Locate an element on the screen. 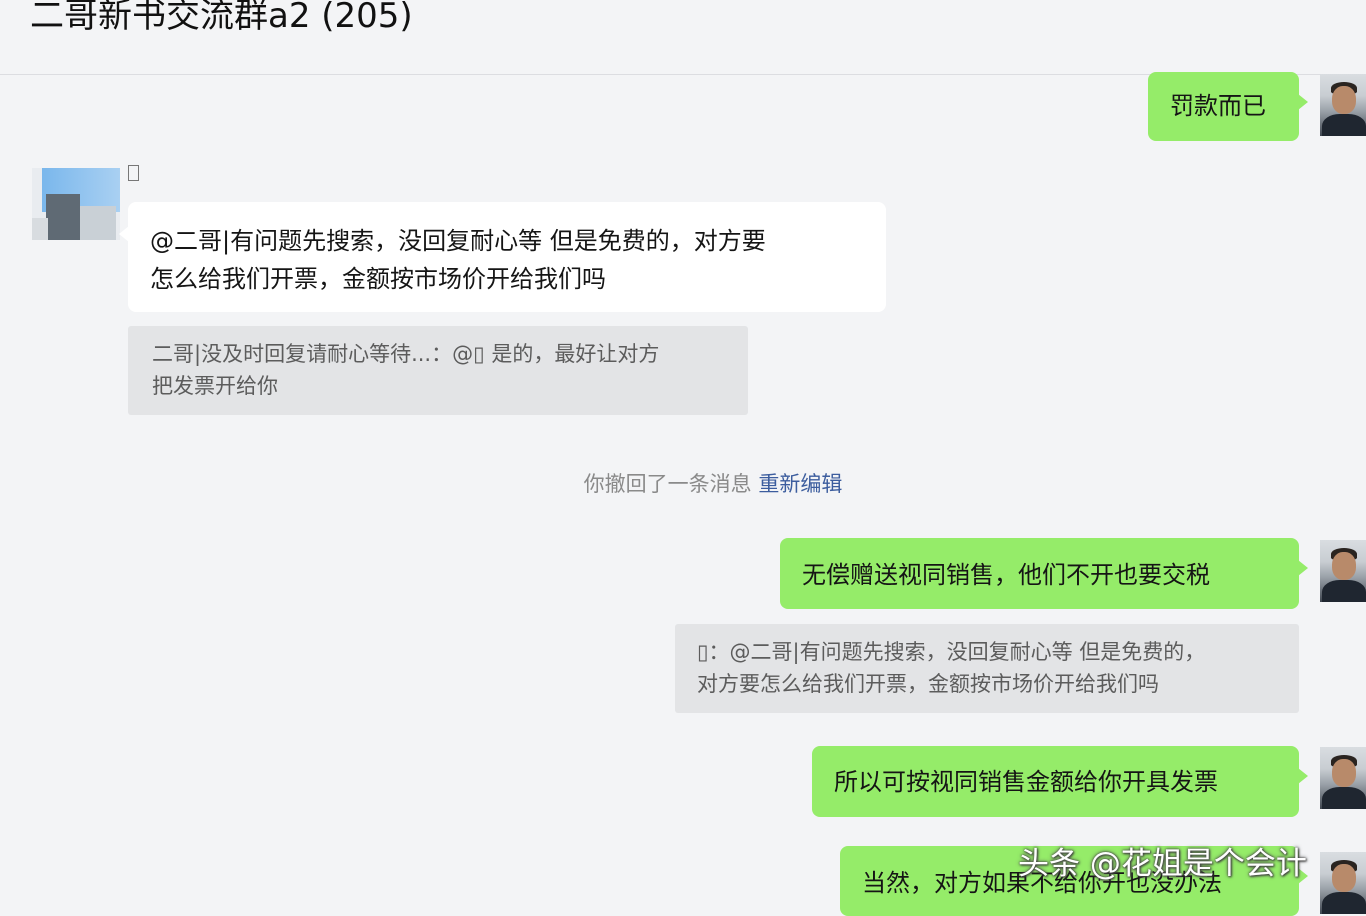 This screenshot has height=916, width=1366. sender-avatar is located at coordinates (76, 204).